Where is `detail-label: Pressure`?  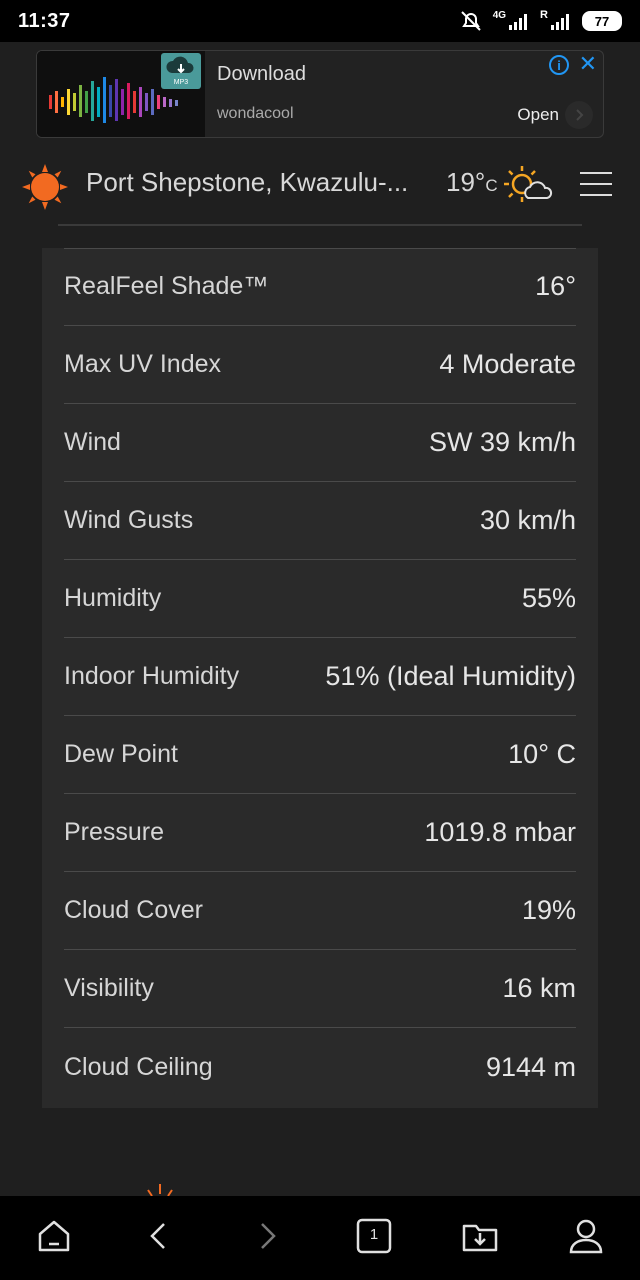
detail-label: Pressure is located at coordinates (114, 832).